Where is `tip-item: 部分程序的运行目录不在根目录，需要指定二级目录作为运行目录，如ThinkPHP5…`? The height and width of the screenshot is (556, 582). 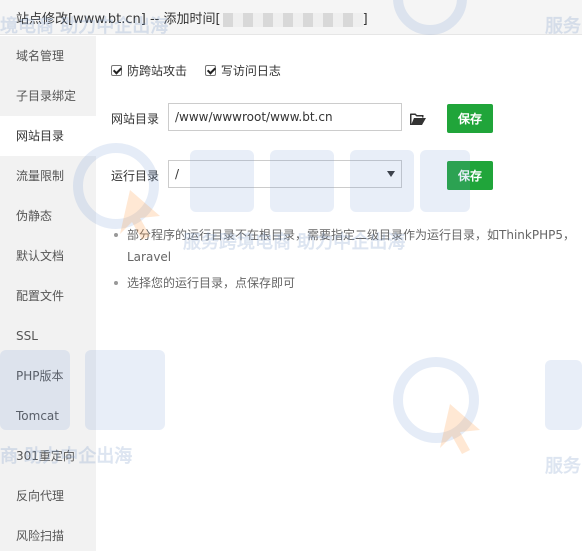
tip-item: 部分程序的运行目录不在根目录，需要指定二级目录作为运行目录，如ThinkPHP5… is located at coordinates (346, 246).